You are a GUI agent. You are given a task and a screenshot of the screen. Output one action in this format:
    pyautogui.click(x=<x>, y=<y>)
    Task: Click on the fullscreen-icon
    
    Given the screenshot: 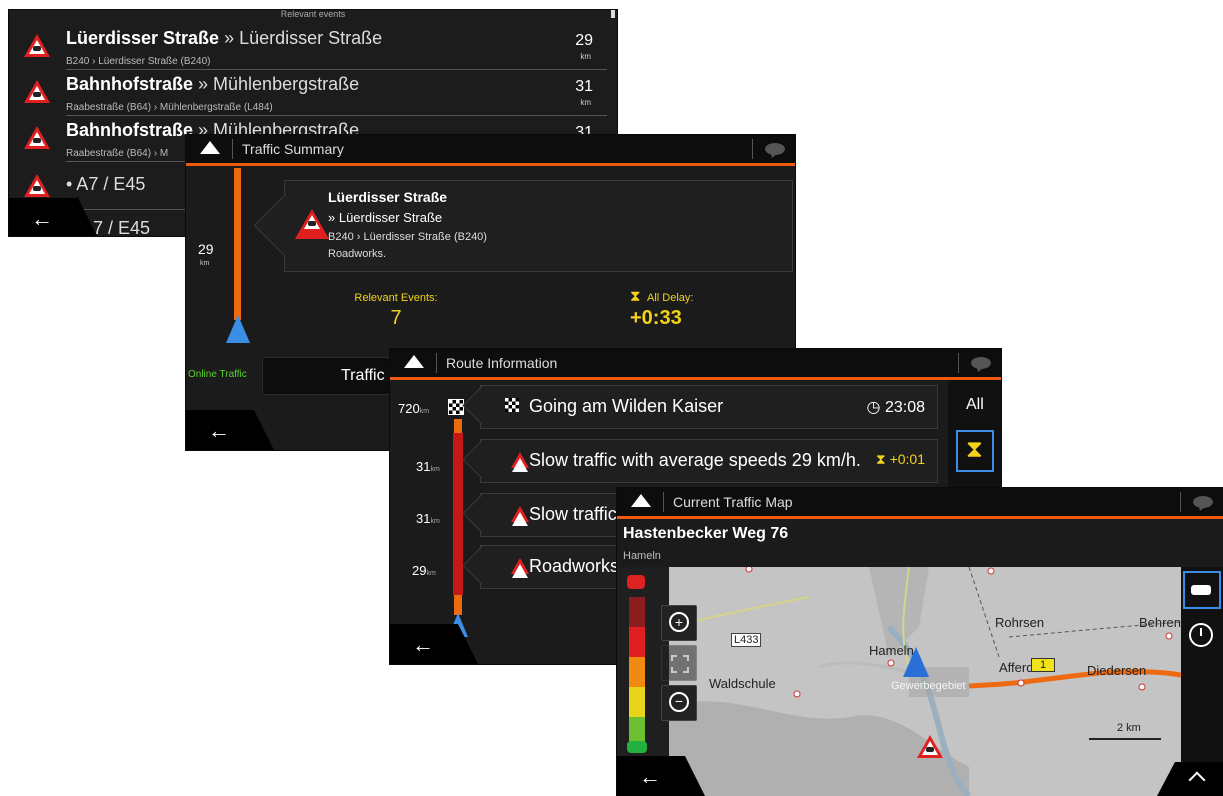 What is the action you would take?
    pyautogui.click(x=680, y=664)
    